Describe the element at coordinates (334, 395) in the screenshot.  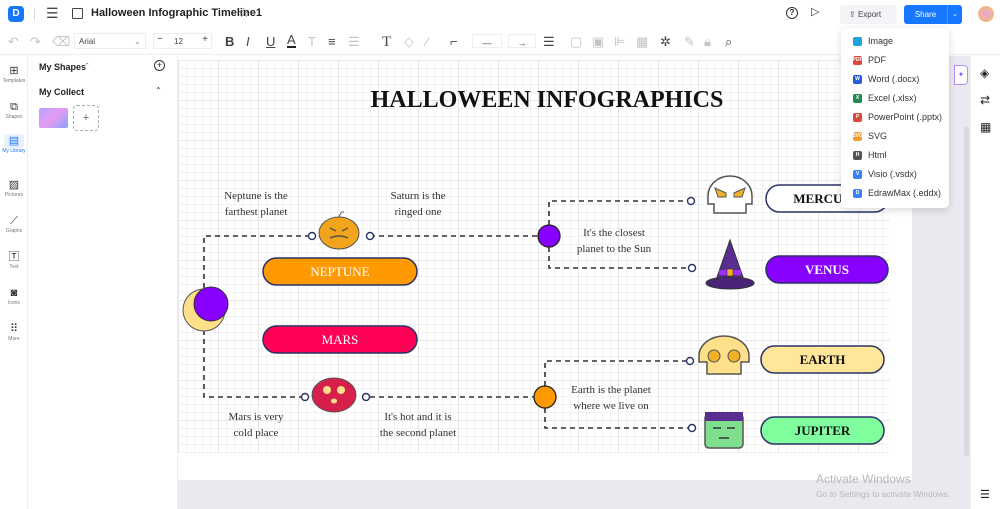
I see `red-pumpkin-icon` at that location.